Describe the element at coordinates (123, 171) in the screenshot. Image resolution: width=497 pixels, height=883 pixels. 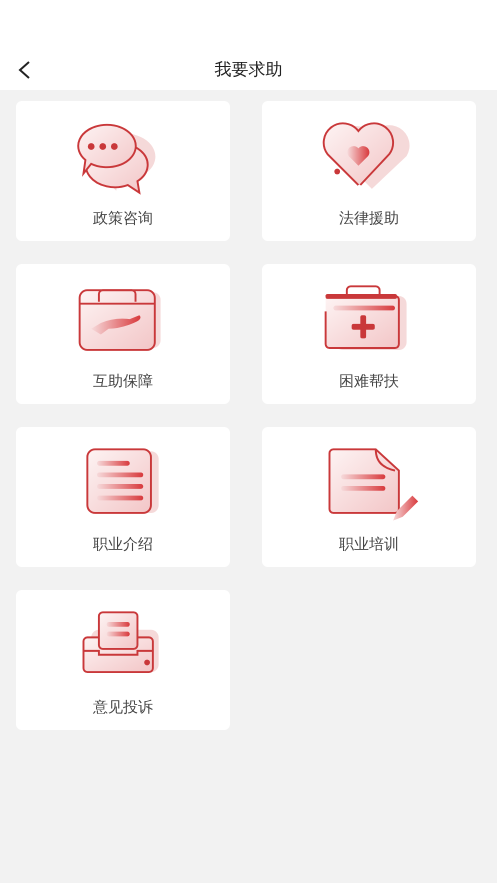
I see `service-card: 政策咨询` at that location.